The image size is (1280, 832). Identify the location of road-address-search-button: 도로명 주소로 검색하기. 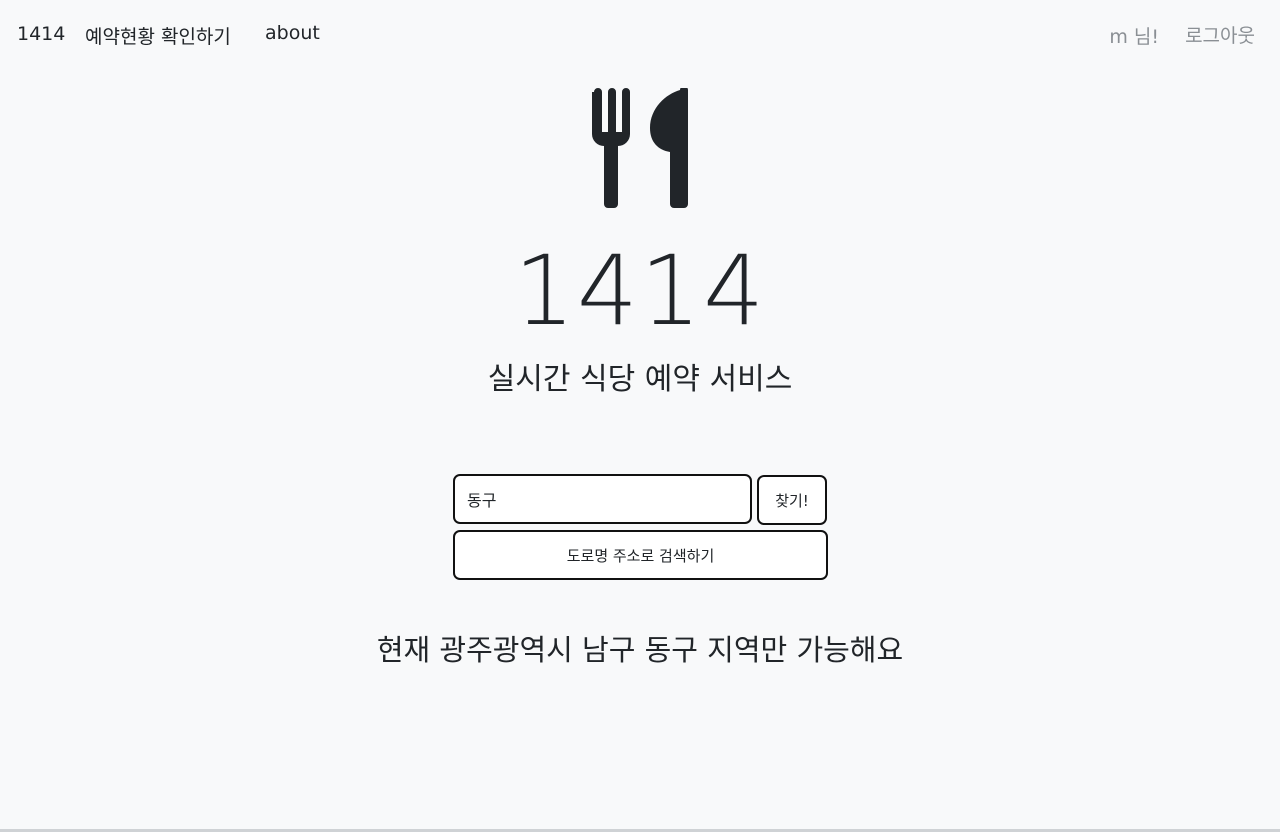
(640, 555).